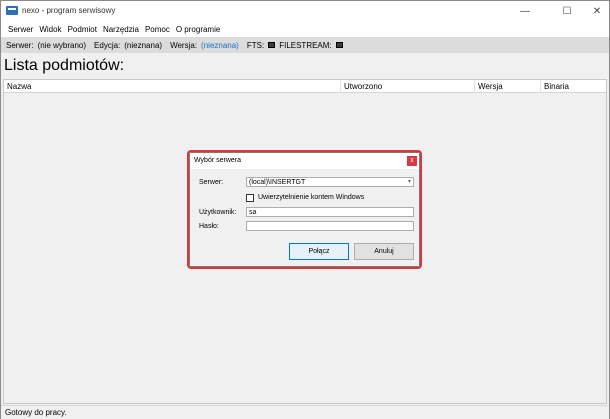  I want to click on column-header-utworzono: Utworzono, so click(408, 86).